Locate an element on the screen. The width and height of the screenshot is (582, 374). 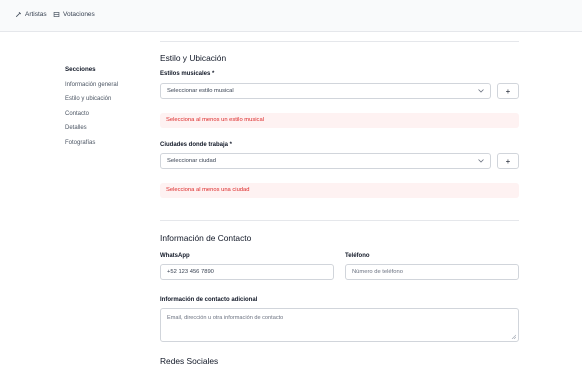
nav-link-votaciones: Votaciones is located at coordinates (74, 14).